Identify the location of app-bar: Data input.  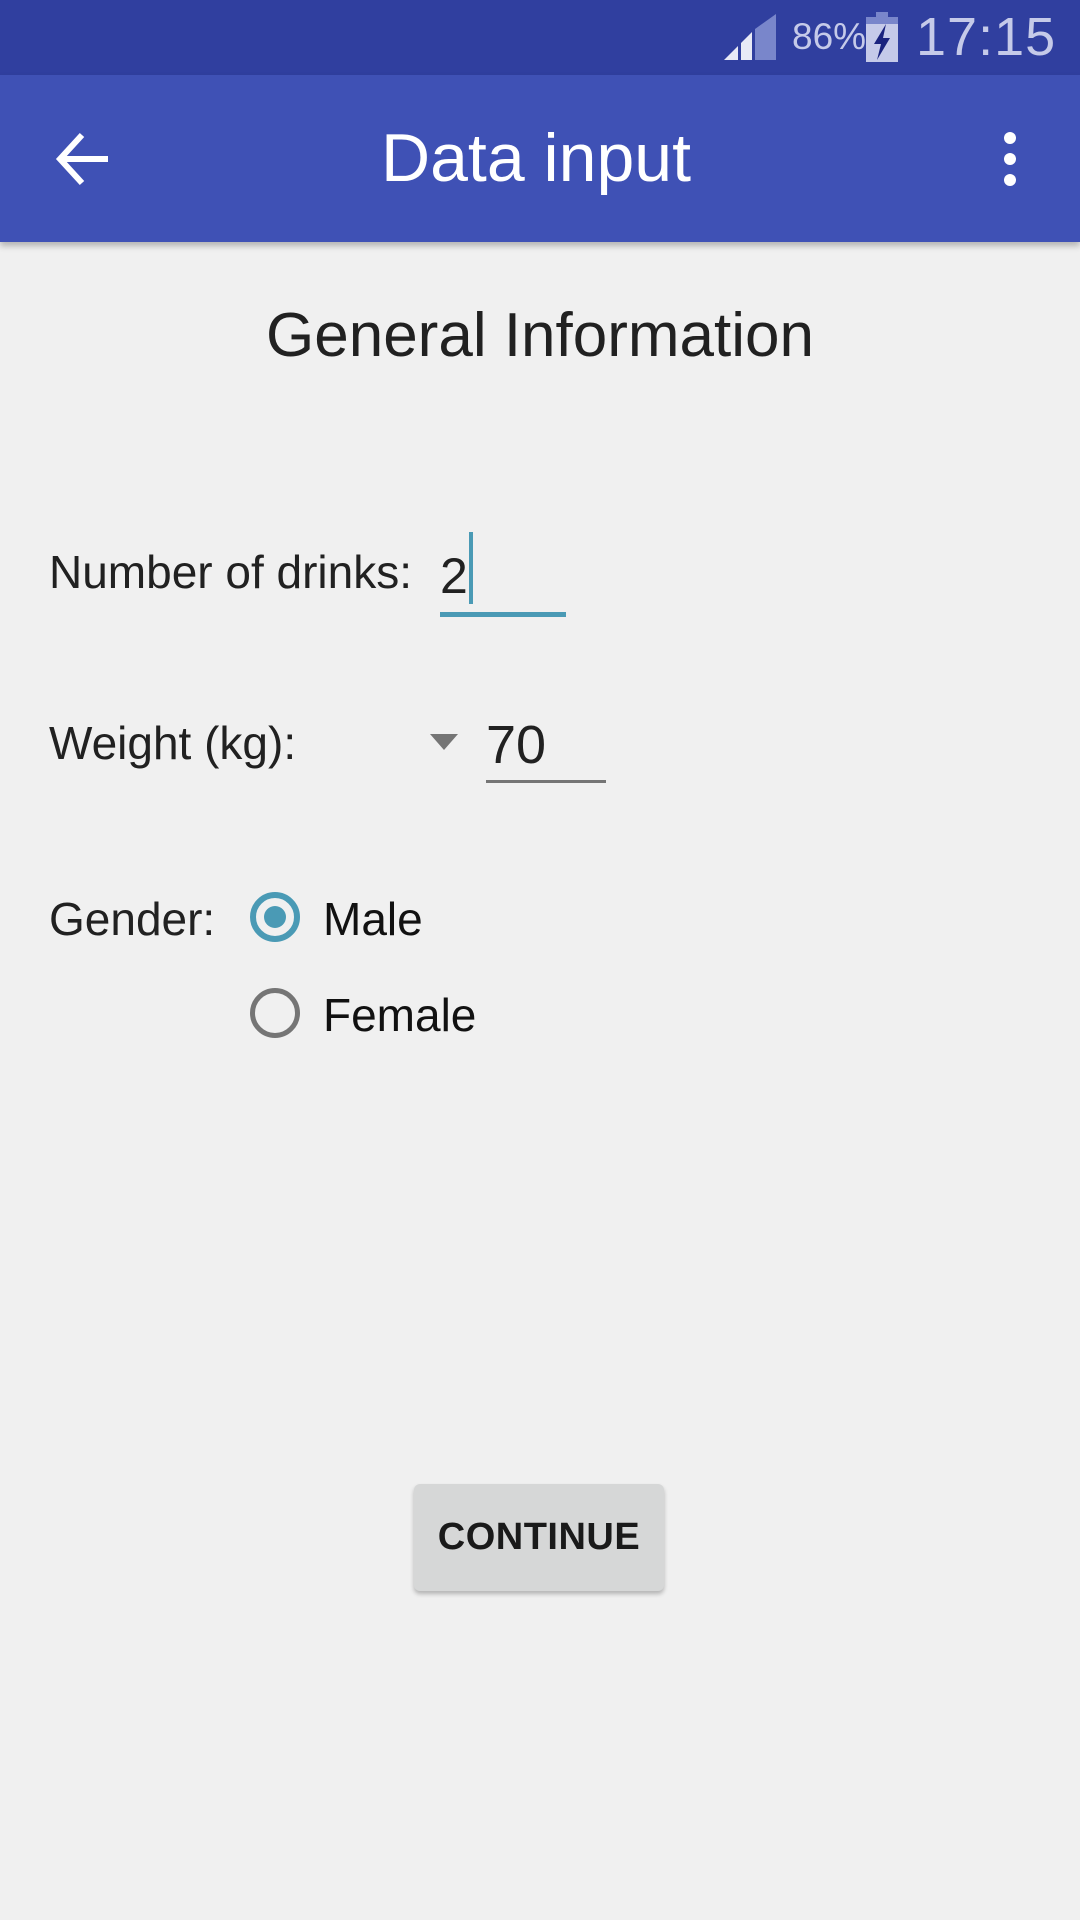
(540, 158).